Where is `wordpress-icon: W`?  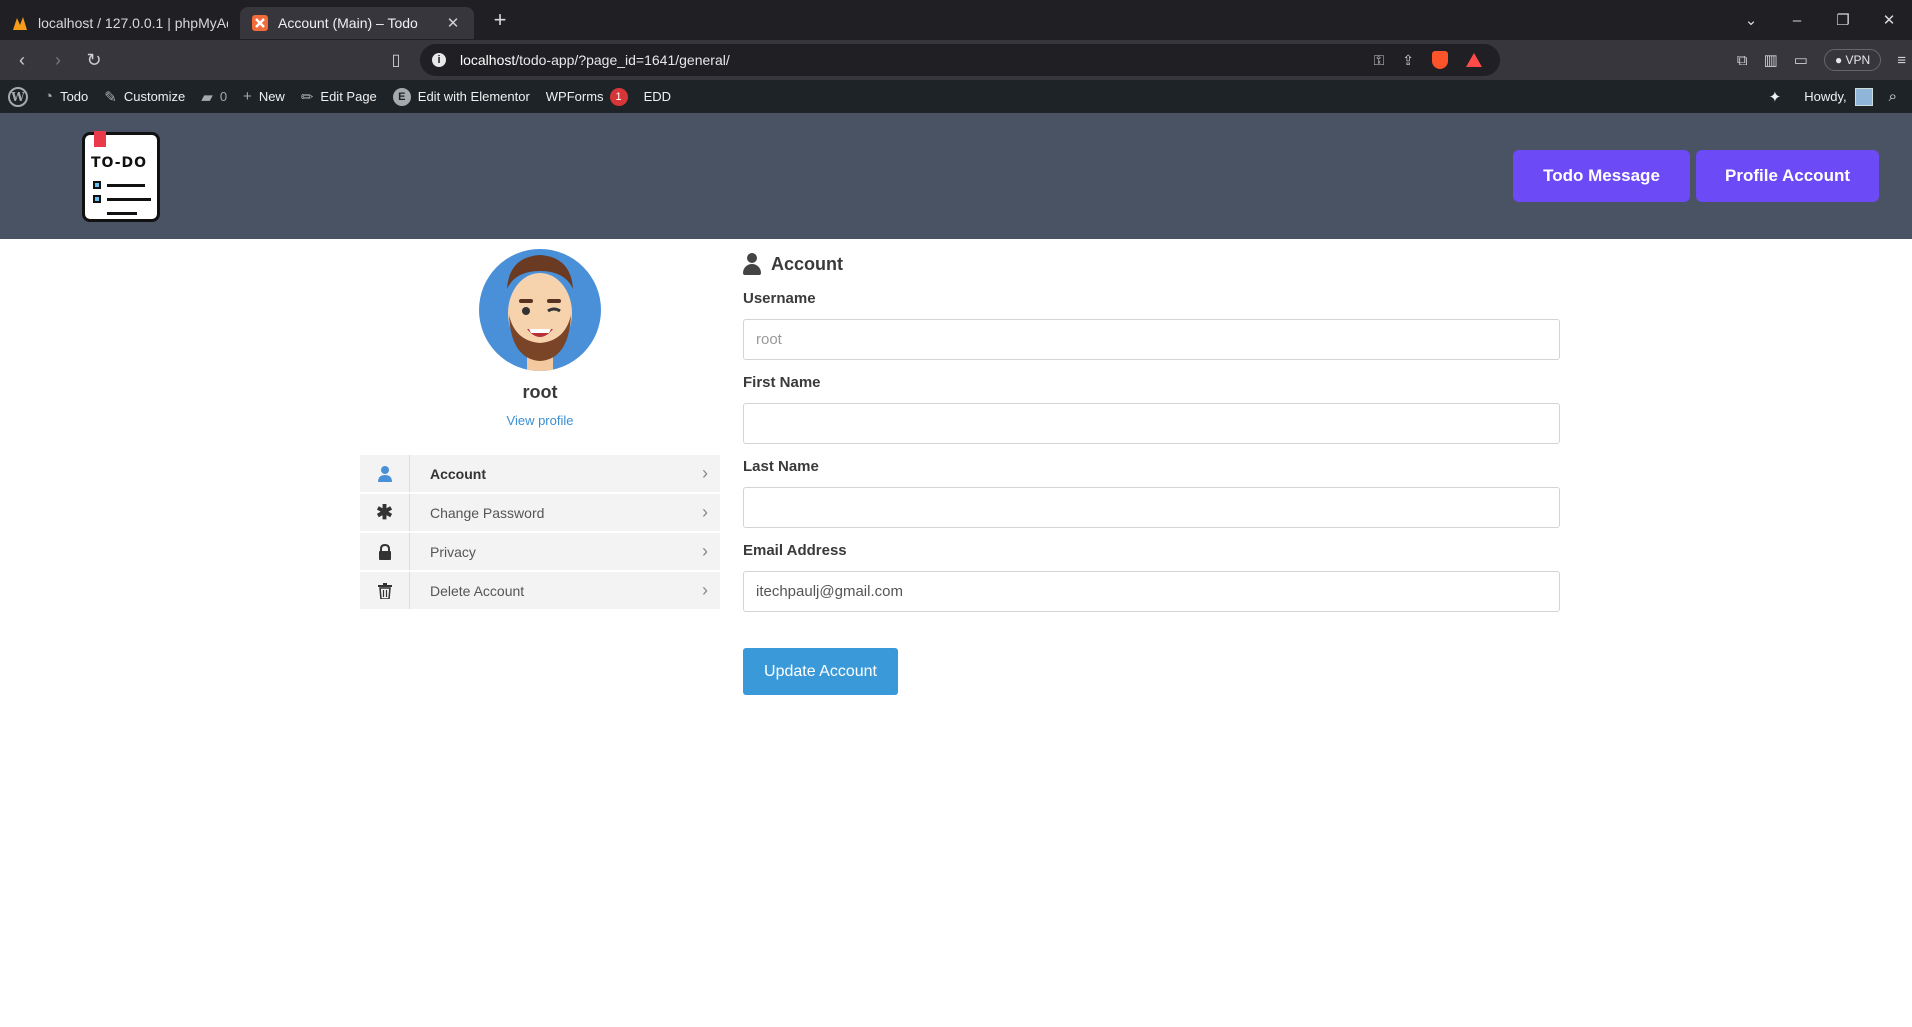
wordpress-icon: W is located at coordinates (18, 96).